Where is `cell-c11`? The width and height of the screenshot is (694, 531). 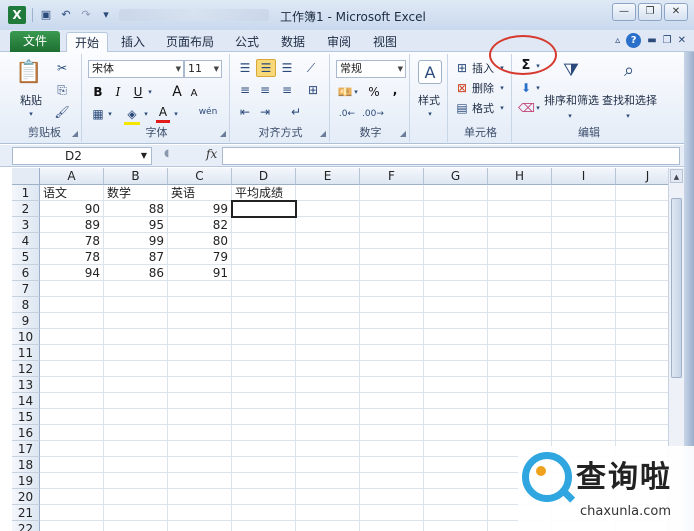 cell-c11 is located at coordinates (200, 353).